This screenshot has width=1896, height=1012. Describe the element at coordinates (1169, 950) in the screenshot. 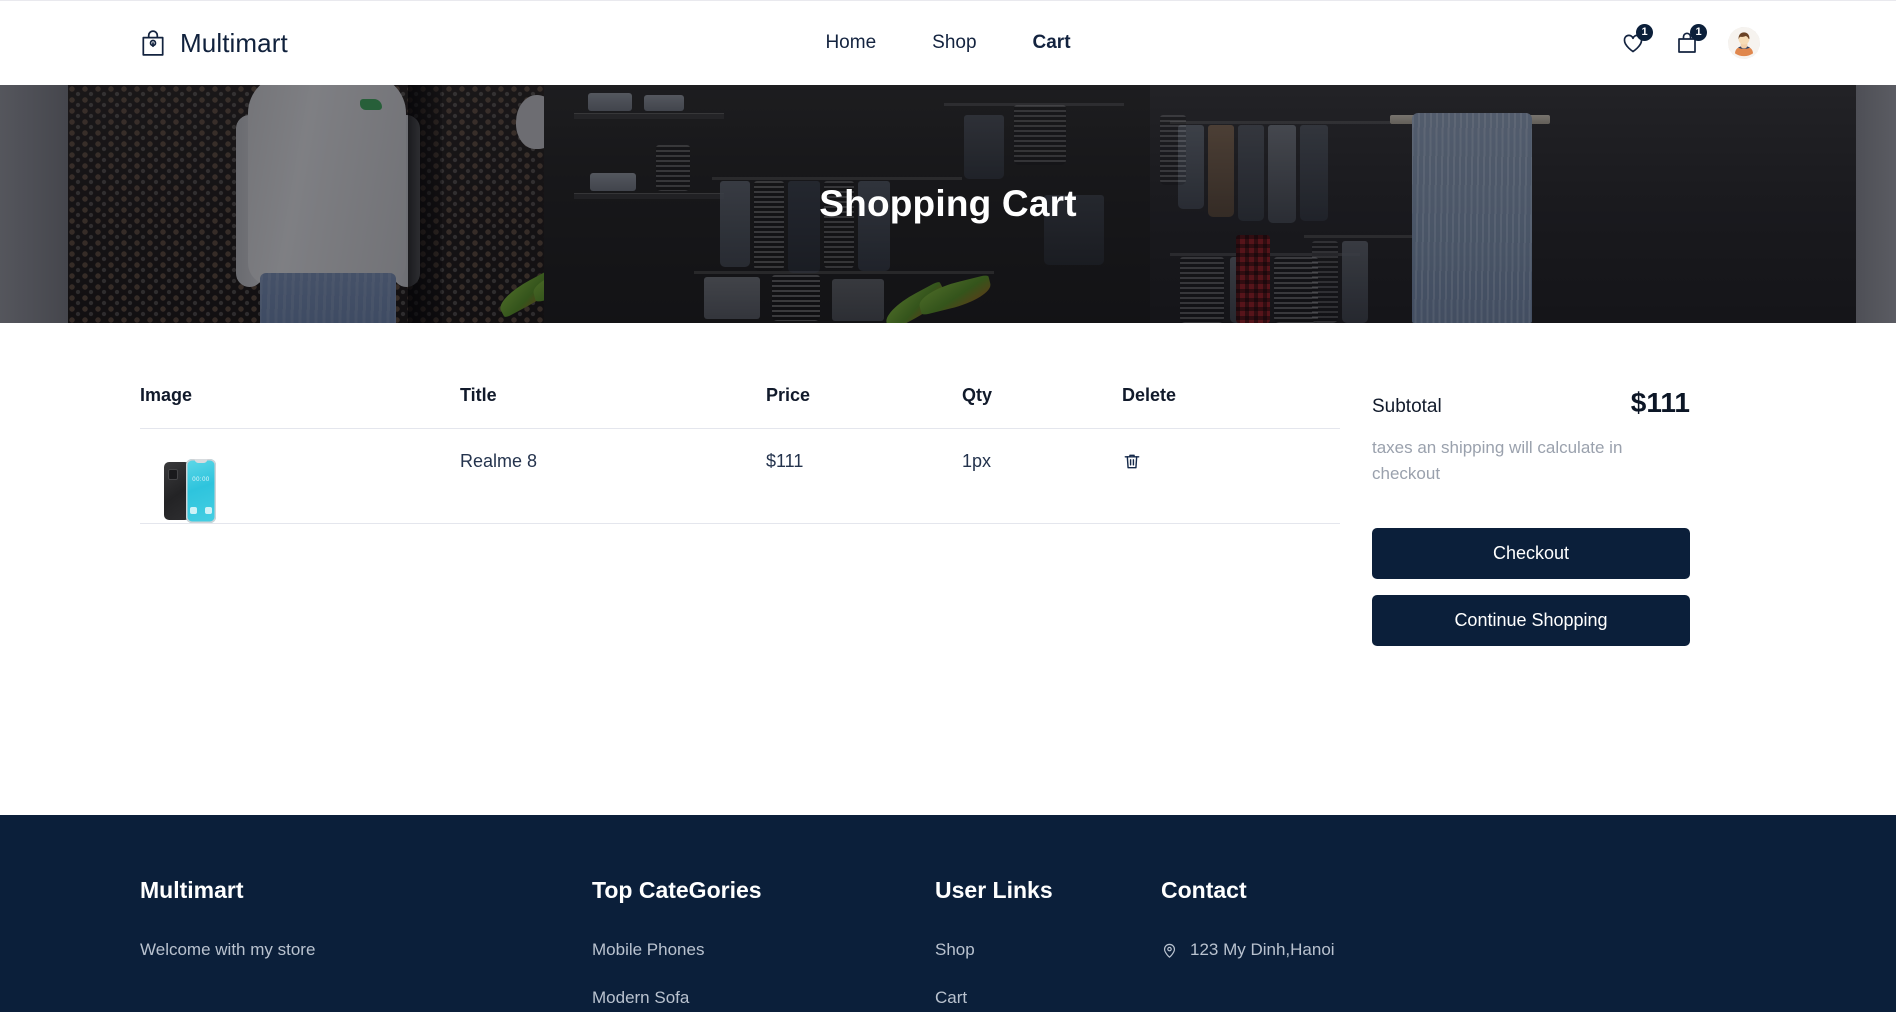

I see `map-pin-icon` at that location.